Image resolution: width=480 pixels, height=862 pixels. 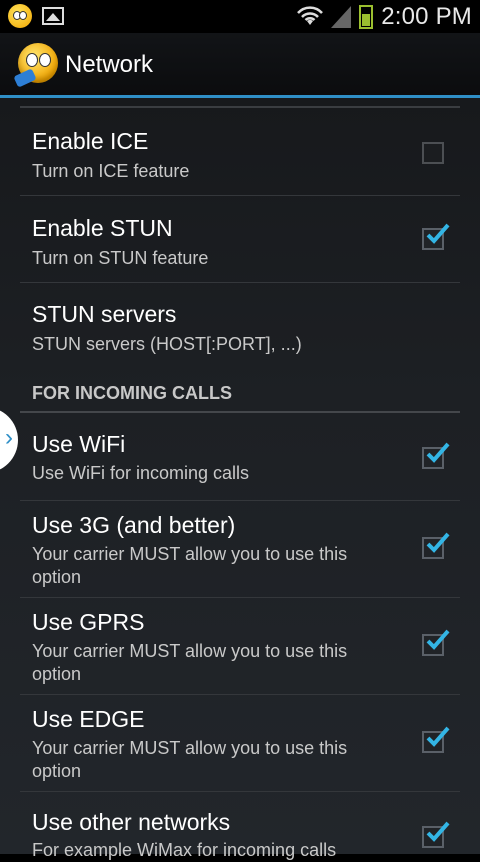 I want to click on use-wifi-checkbox, so click(x=436, y=455).